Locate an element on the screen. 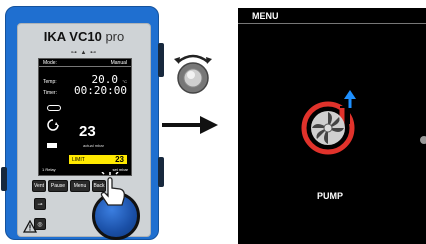 This screenshot has width=426, height=244. valve-icon is located at coordinates (52, 145).